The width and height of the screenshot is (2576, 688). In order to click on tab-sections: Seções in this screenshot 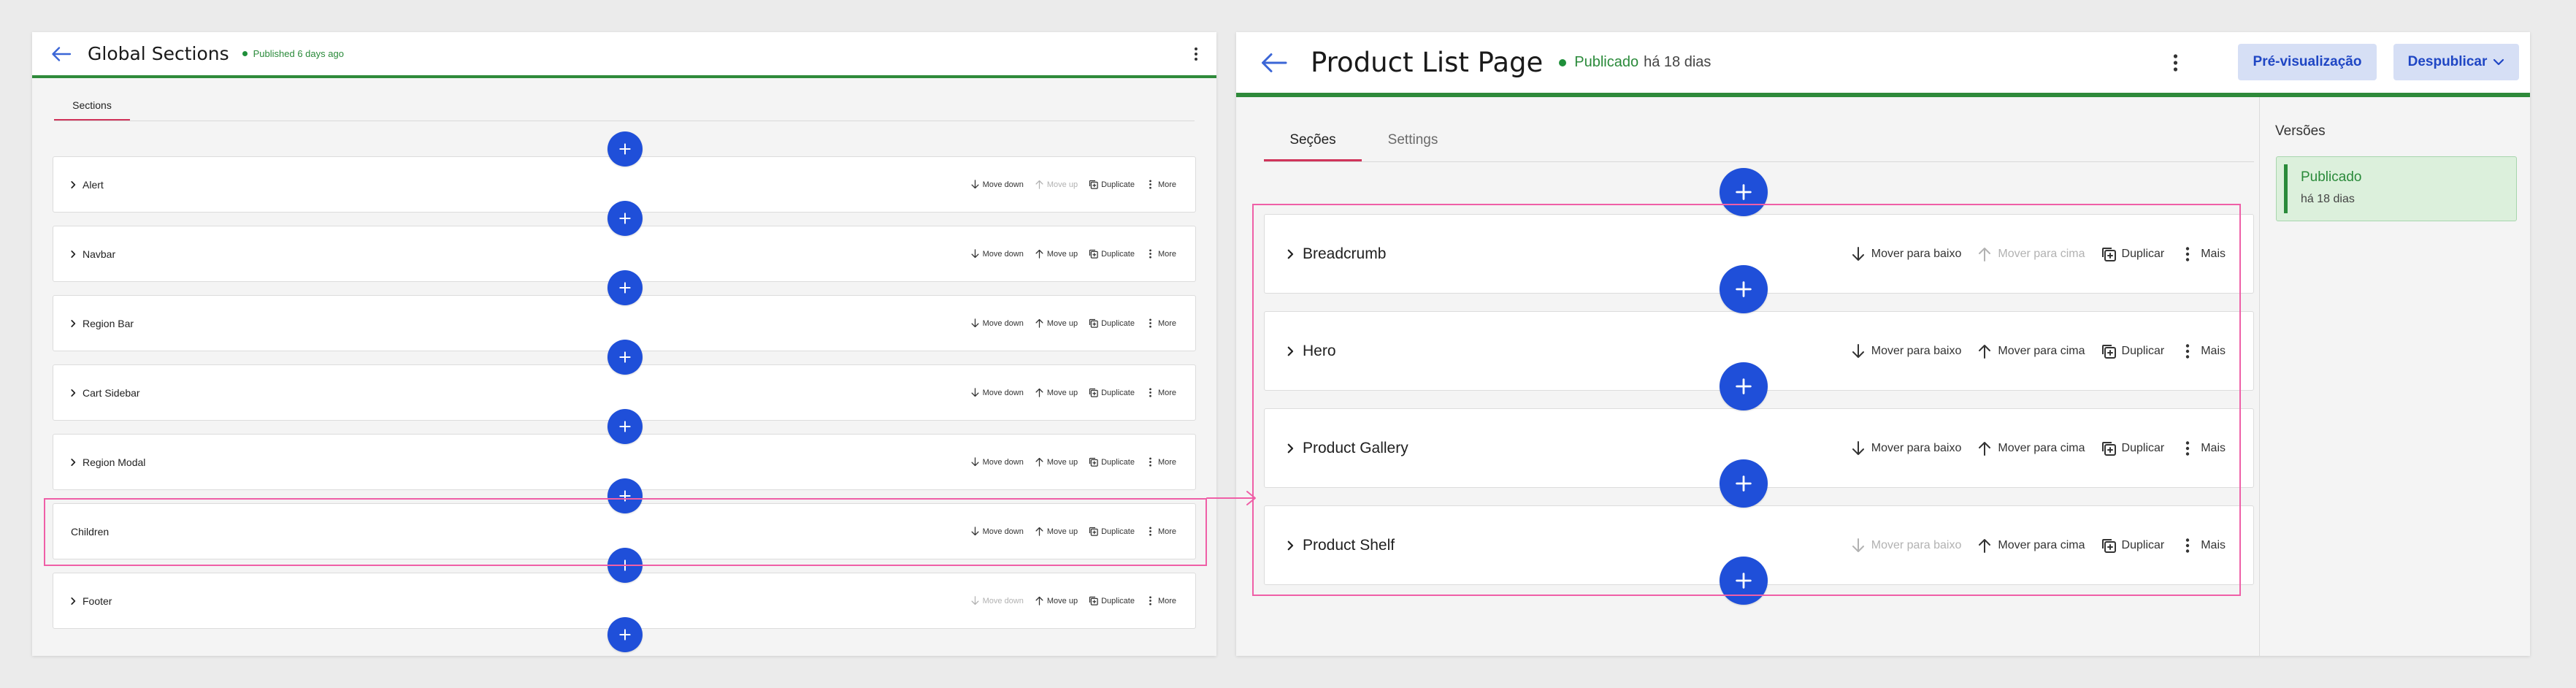, I will do `click(1313, 141)`.